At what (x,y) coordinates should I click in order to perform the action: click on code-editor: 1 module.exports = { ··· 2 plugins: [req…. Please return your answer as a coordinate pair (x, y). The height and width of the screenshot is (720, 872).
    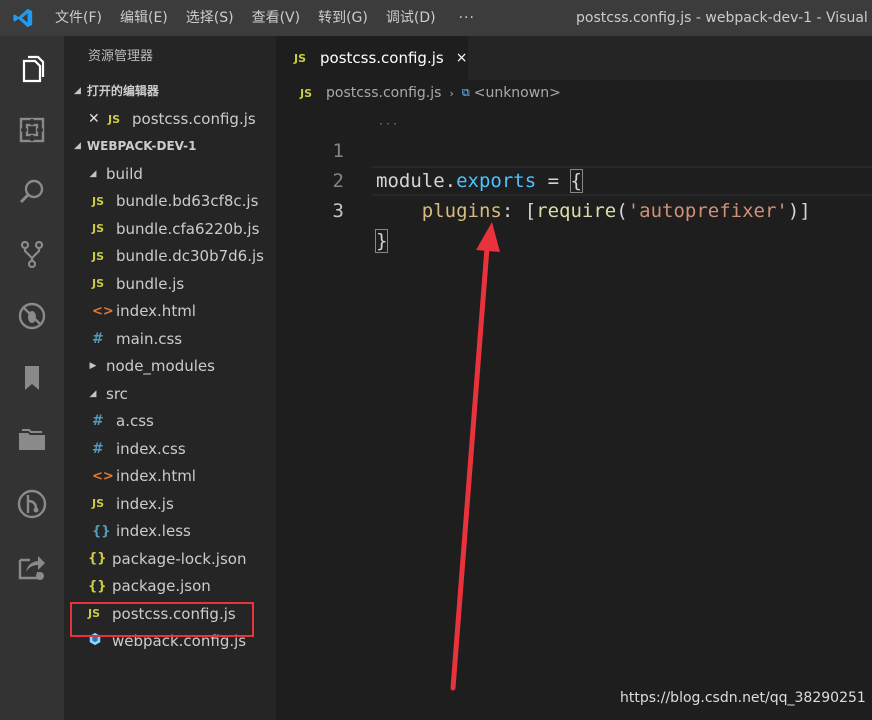
    Looking at the image, I should click on (574, 179).